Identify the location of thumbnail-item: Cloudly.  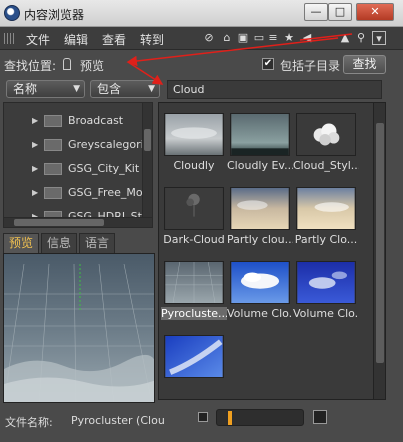
(194, 142).